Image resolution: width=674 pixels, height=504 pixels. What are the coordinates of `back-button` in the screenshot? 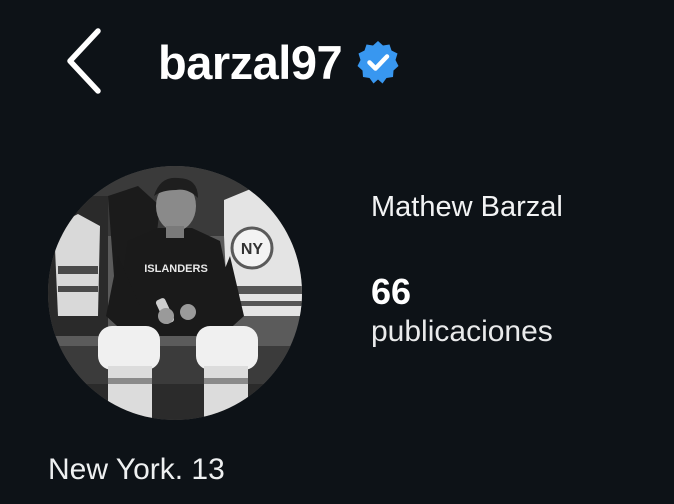 It's located at (84, 61).